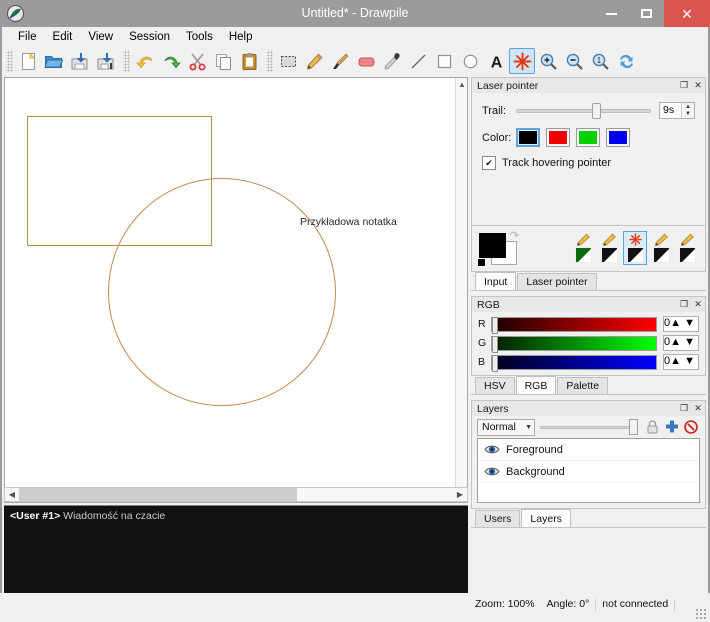  I want to click on rectangle-tool, so click(444, 61).